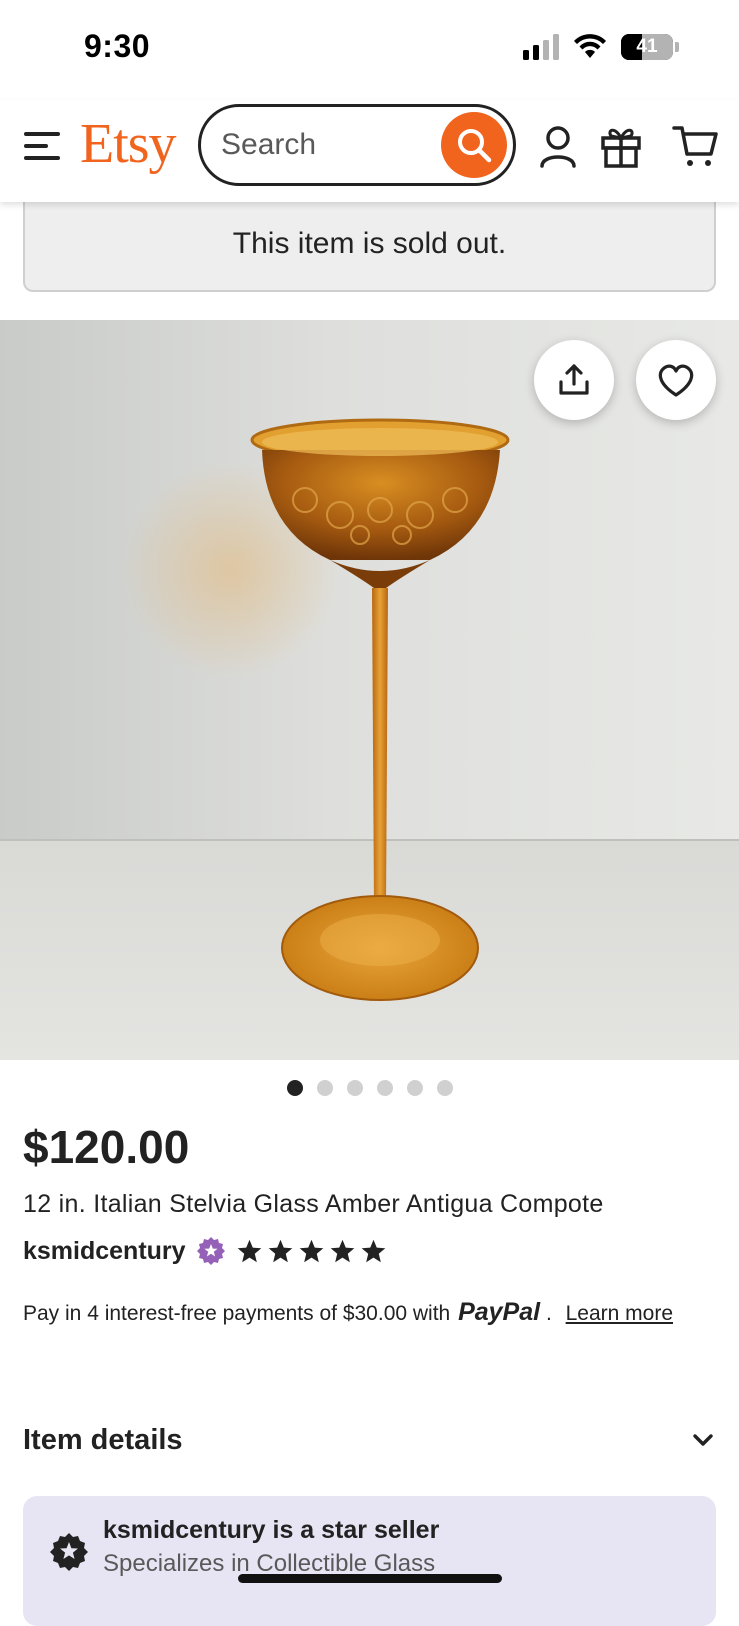 This screenshot has width=739, height=1626. I want to click on wifi-icon, so click(590, 46).